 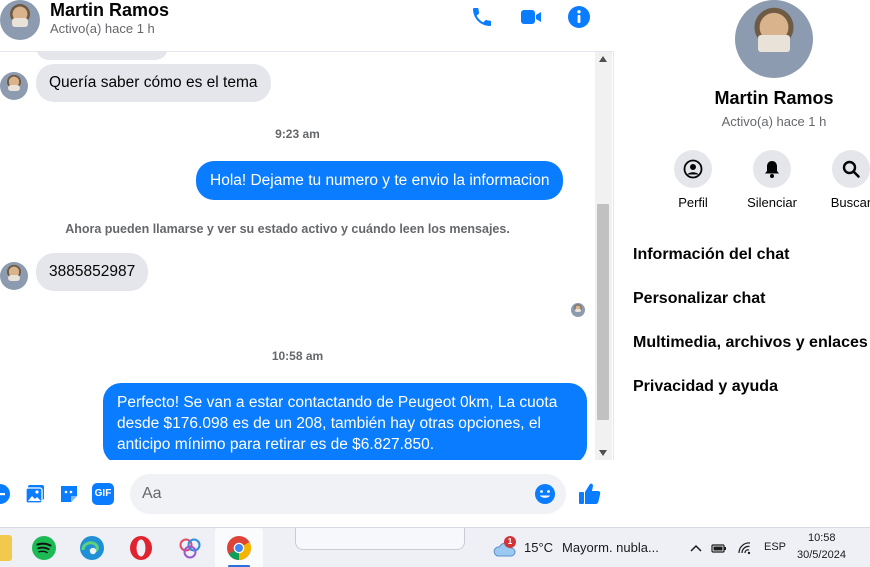 What do you see at coordinates (190, 548) in the screenshot?
I see `paint-3d-icon` at bounding box center [190, 548].